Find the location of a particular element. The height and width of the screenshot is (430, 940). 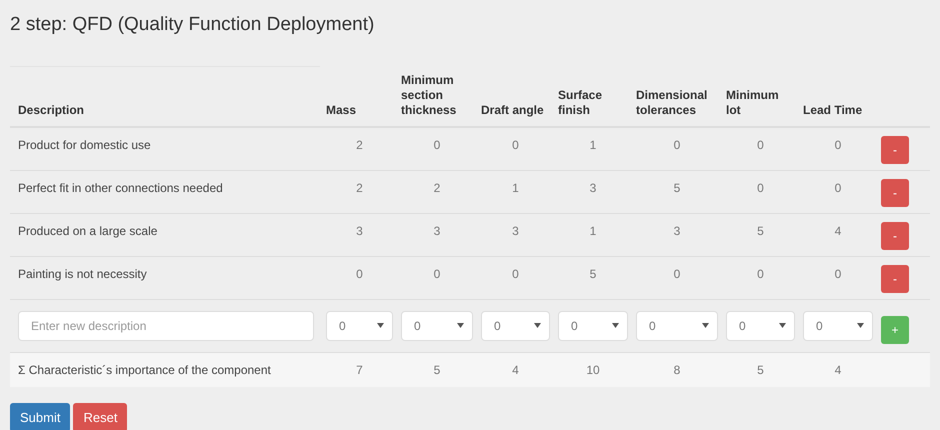

total-cell: 7 is located at coordinates (359, 369).